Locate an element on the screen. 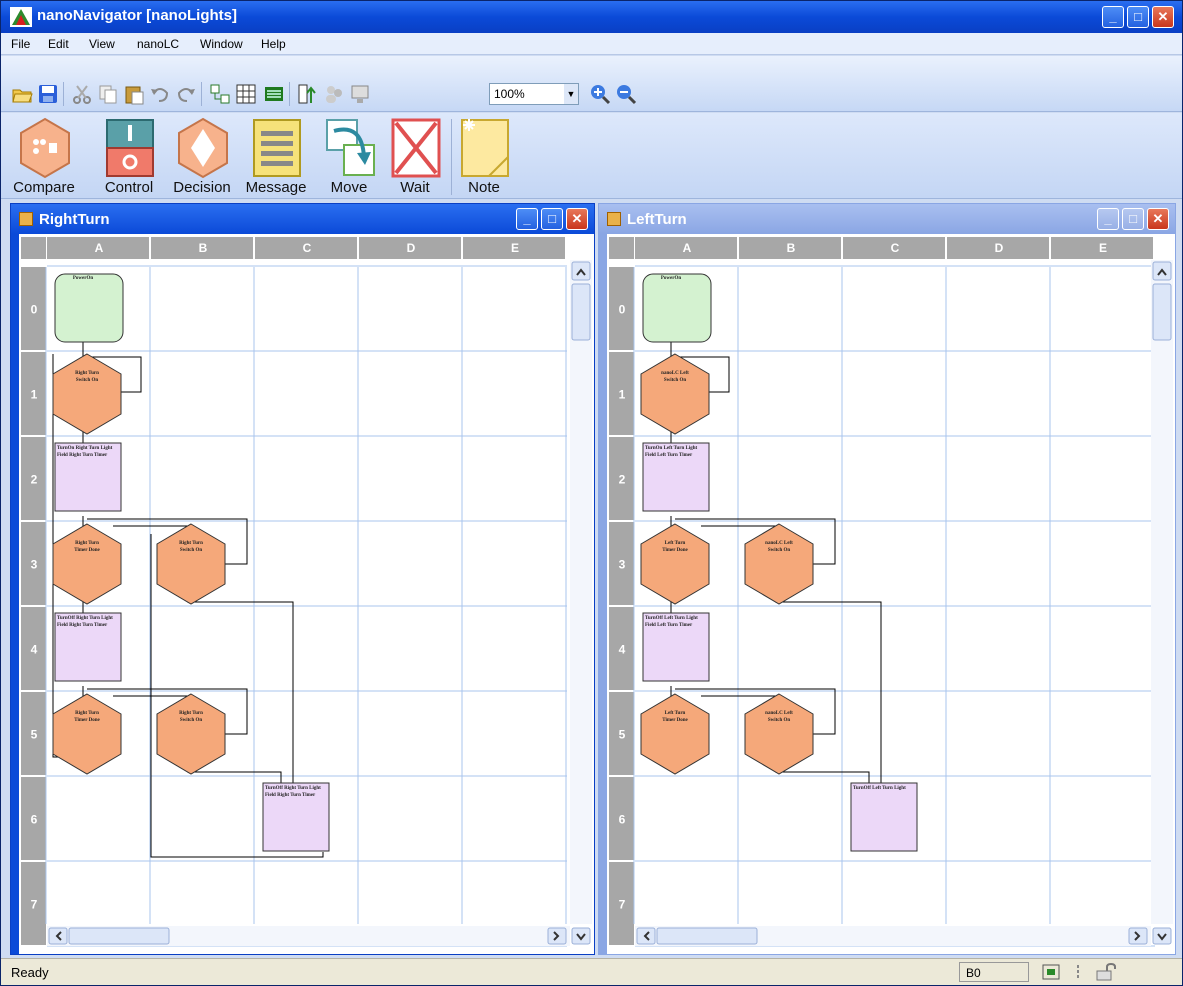 The image size is (1183, 986). palette-note: Note is located at coordinates (484, 157).